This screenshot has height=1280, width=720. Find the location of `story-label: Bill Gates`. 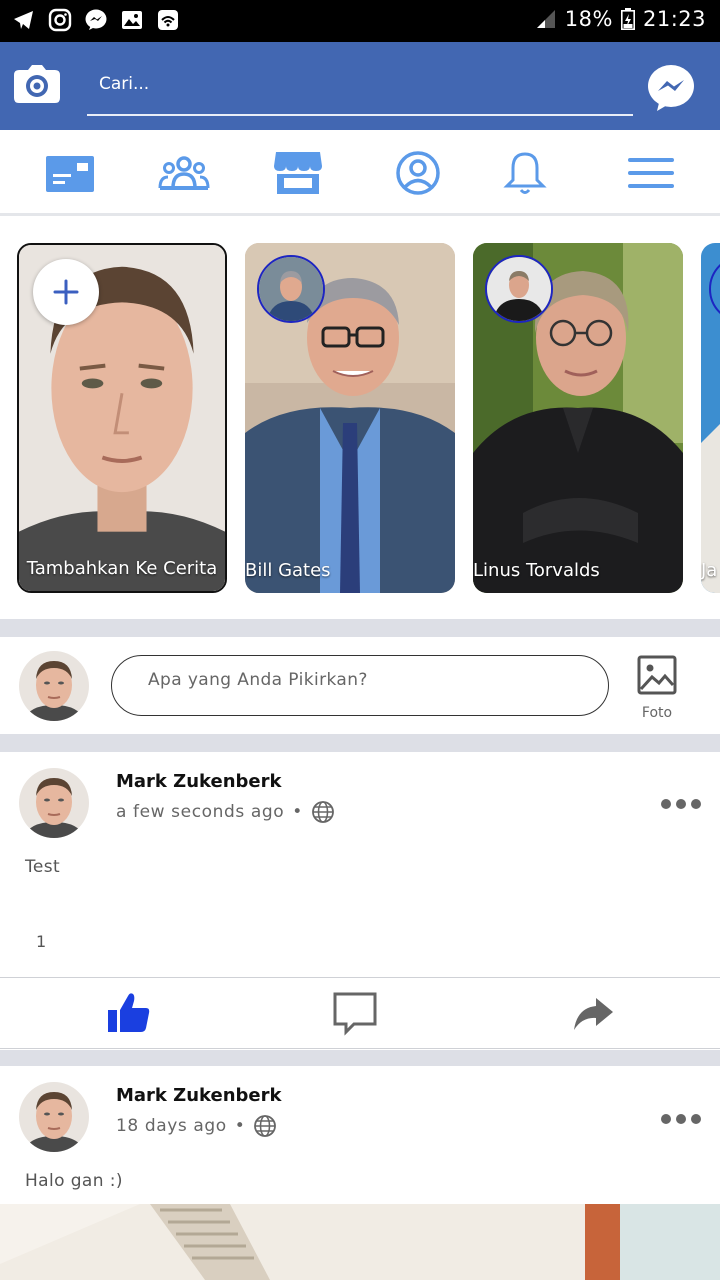

story-label: Bill Gates is located at coordinates (288, 570).